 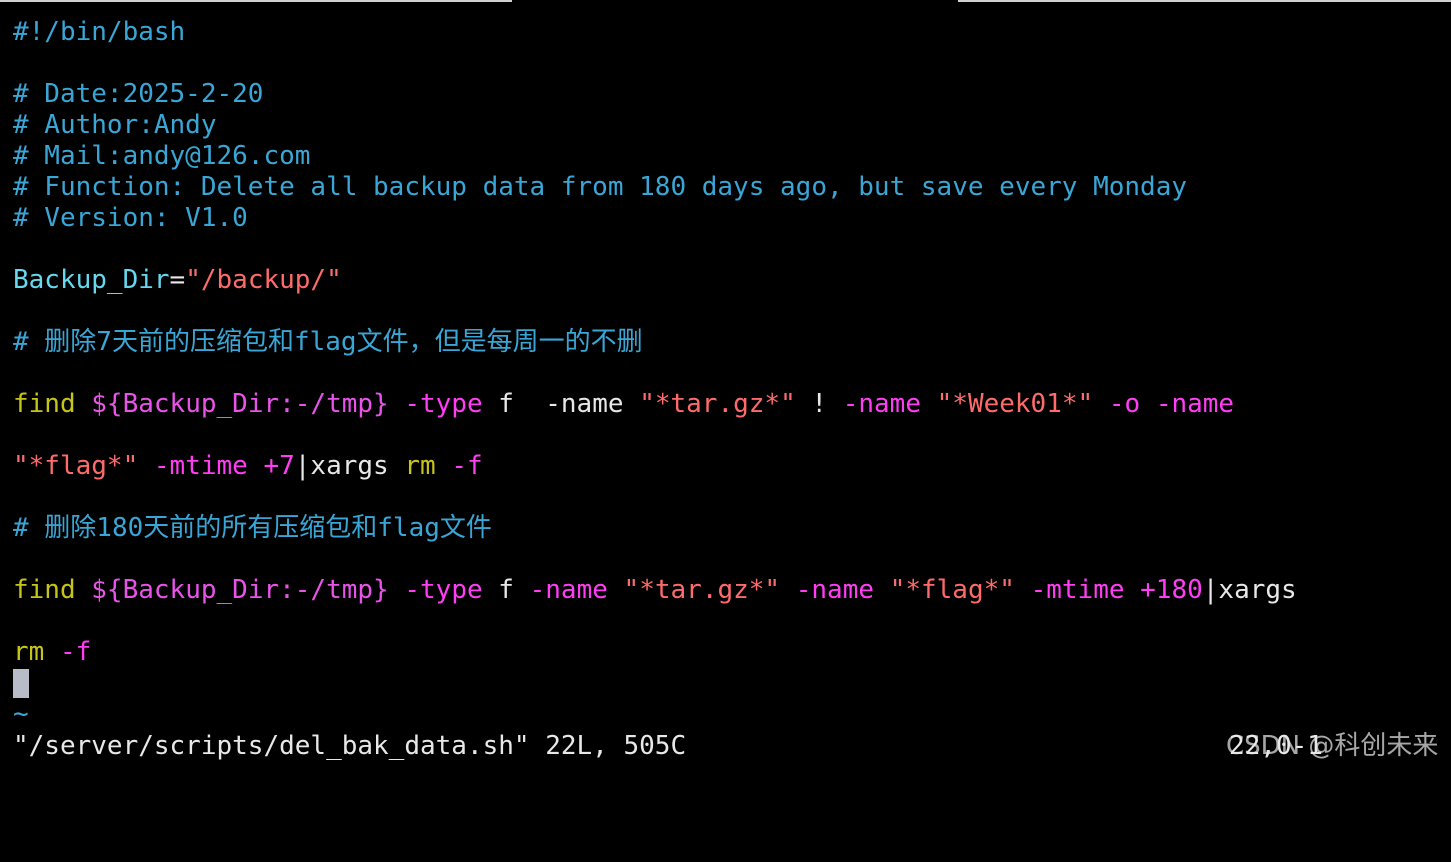 I want to click on syntax-token-comment: # Author:Andy, so click(x=115, y=125).